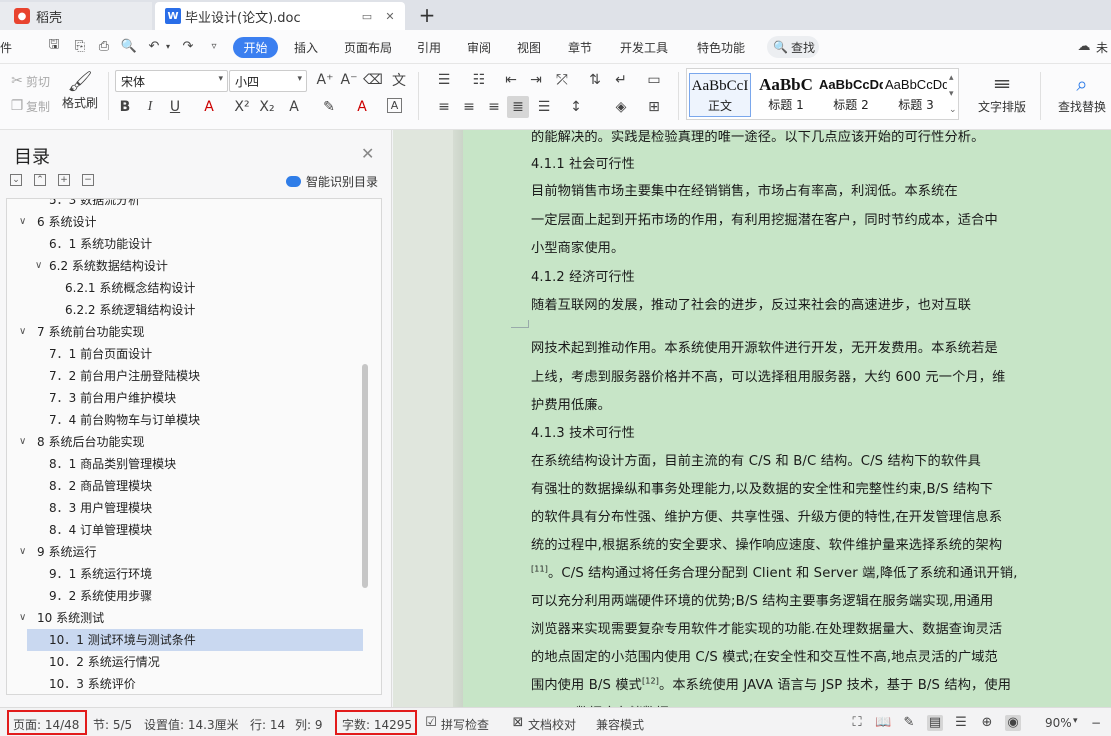 The image size is (1111, 736). I want to click on smart-recognize-toc-button: 智能识别目录, so click(332, 181).